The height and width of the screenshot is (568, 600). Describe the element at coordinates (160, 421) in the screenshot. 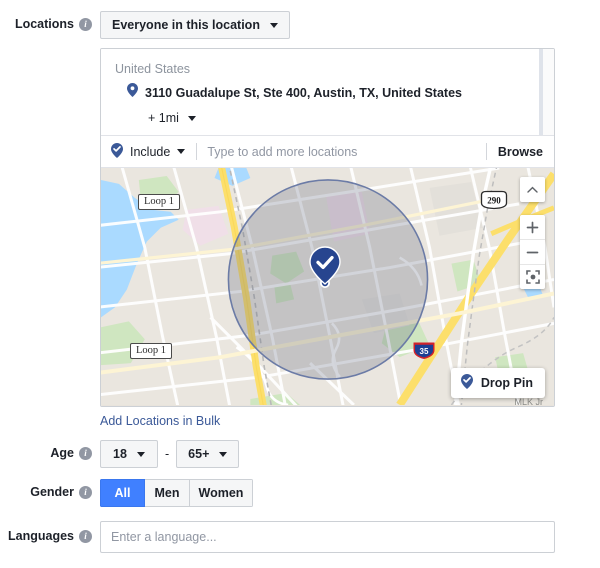

I see `add-locations-in-bulk-link: Add Locations in Bulk` at that location.